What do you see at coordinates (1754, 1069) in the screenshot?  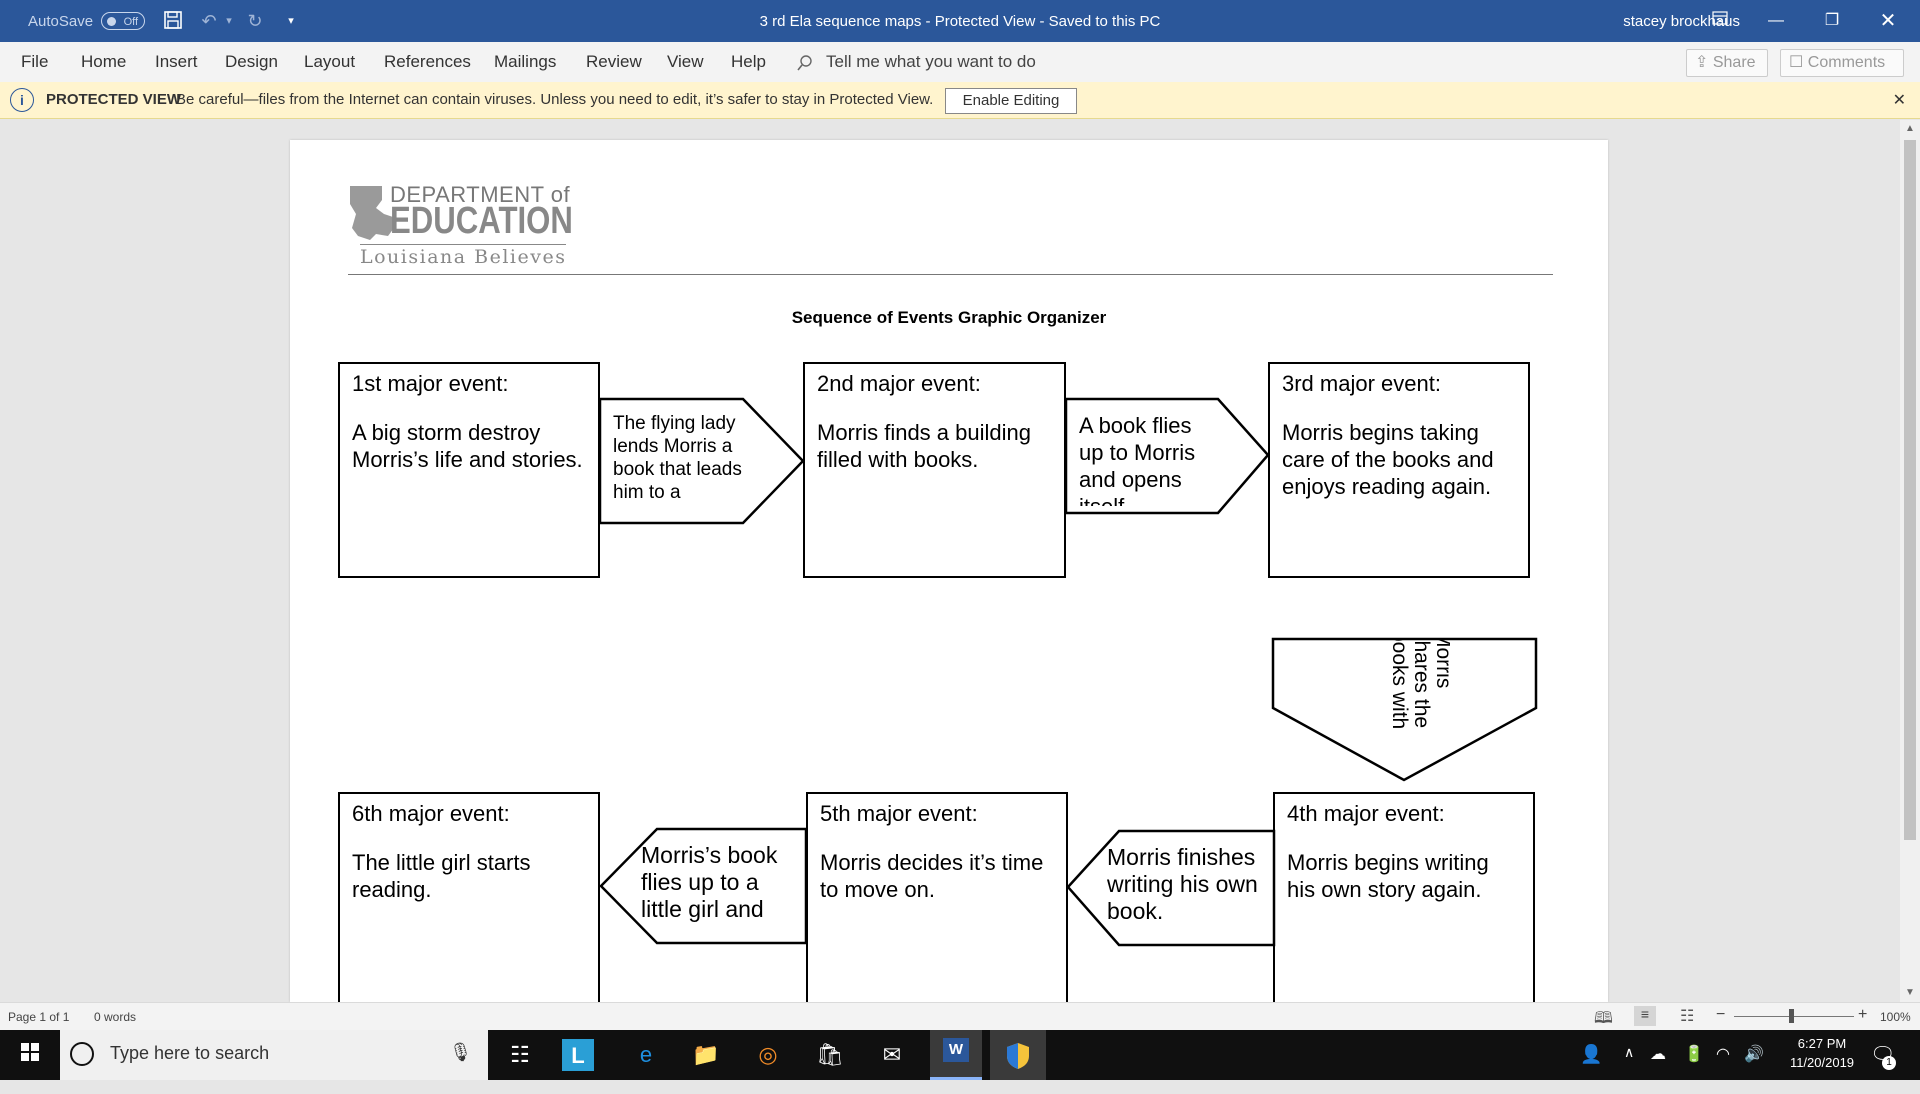 I see `volume-icon: 🔊` at bounding box center [1754, 1069].